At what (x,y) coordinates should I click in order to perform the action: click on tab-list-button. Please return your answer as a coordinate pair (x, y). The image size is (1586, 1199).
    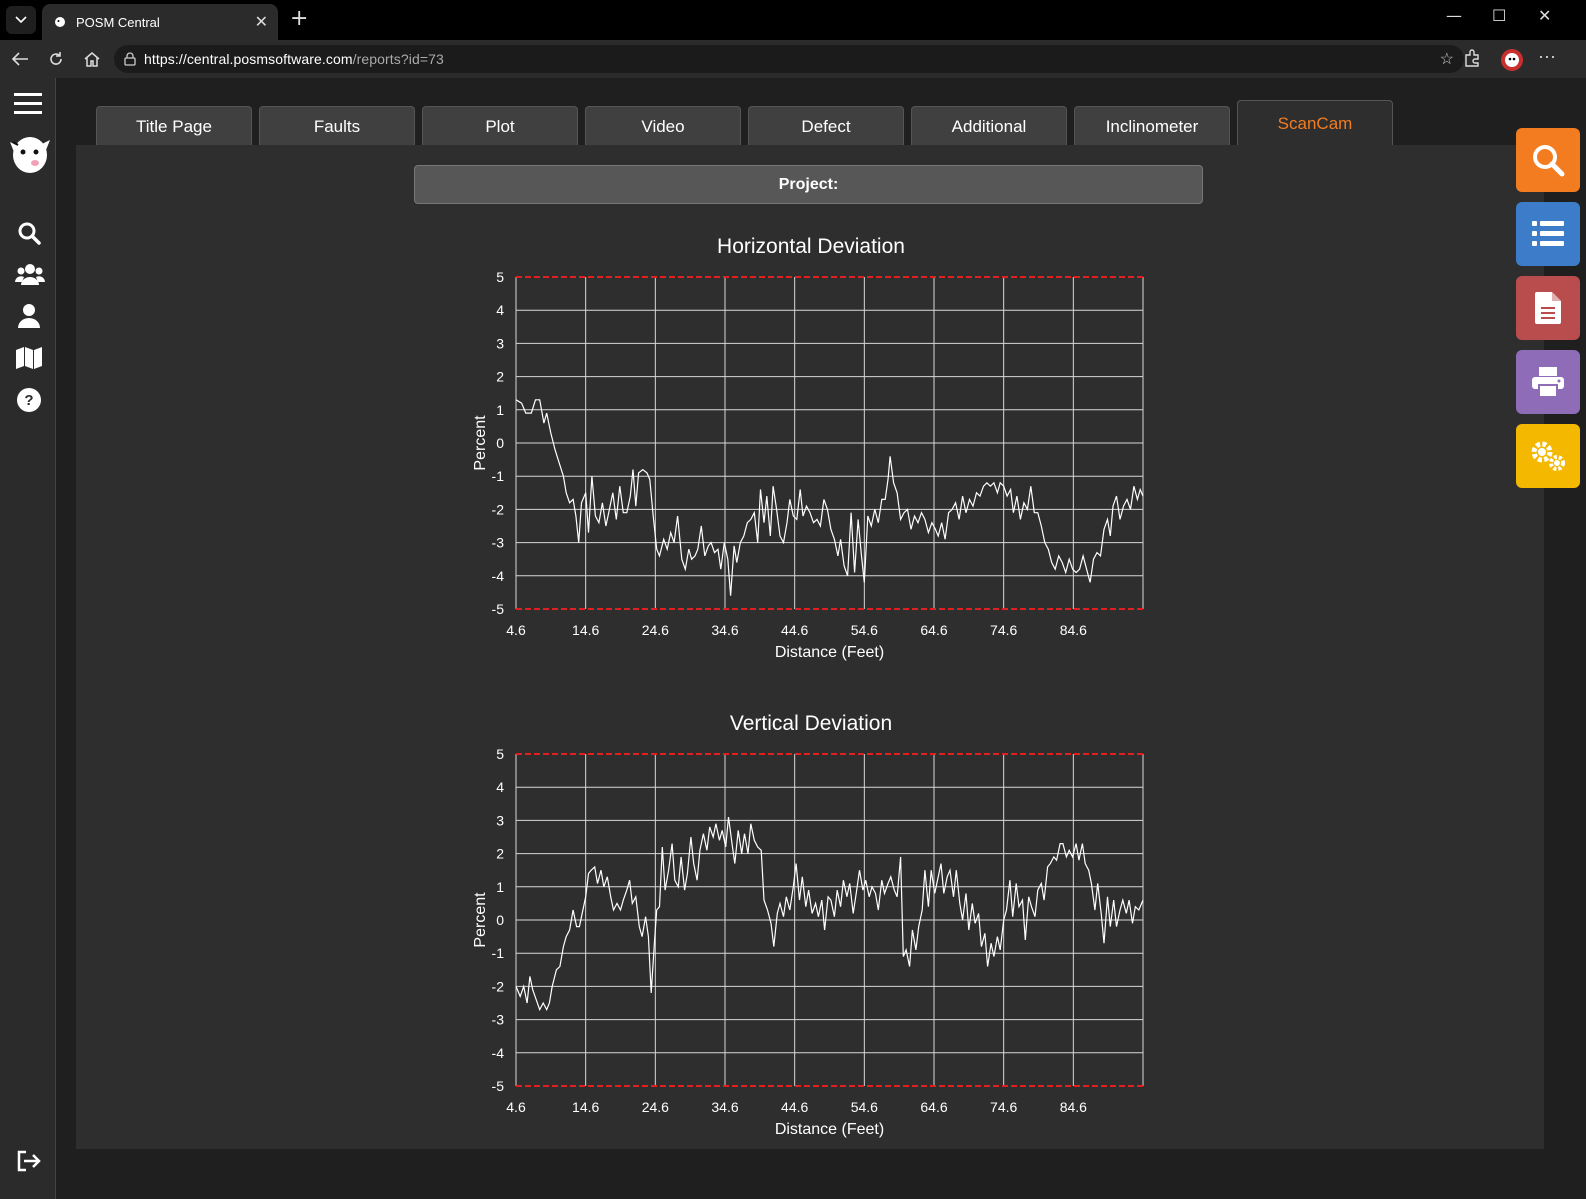
    Looking at the image, I should click on (21, 20).